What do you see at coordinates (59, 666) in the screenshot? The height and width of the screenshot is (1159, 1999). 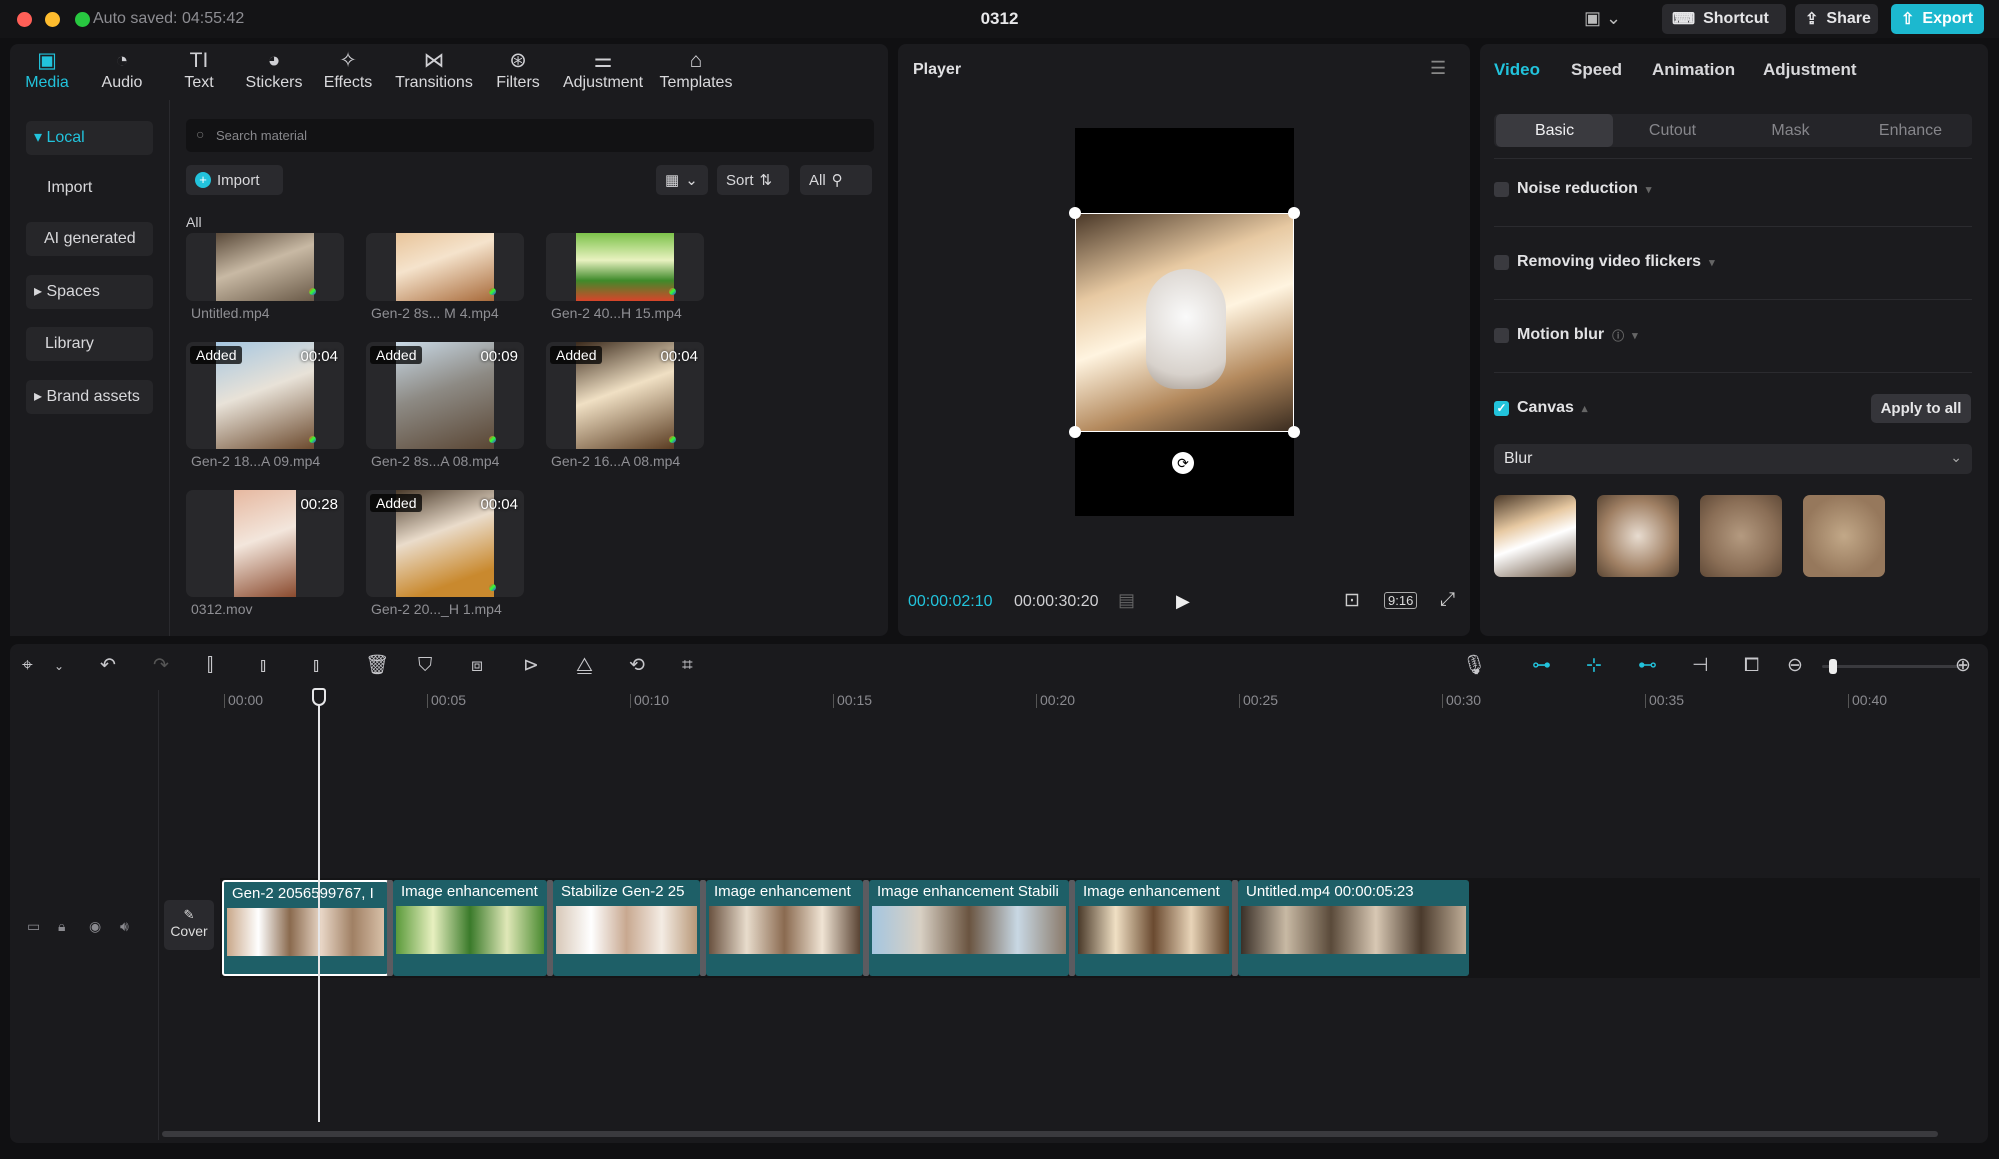 I see `chevron-down-icon: ⌄` at bounding box center [59, 666].